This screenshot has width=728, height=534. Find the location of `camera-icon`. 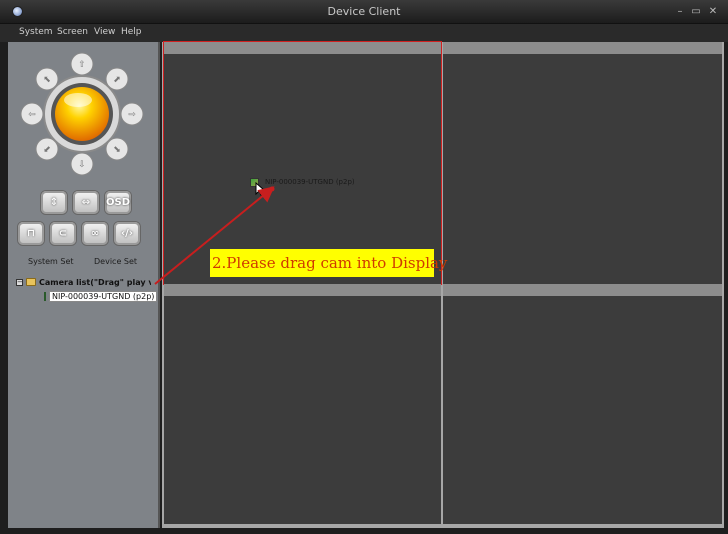

camera-icon is located at coordinates (45, 296).